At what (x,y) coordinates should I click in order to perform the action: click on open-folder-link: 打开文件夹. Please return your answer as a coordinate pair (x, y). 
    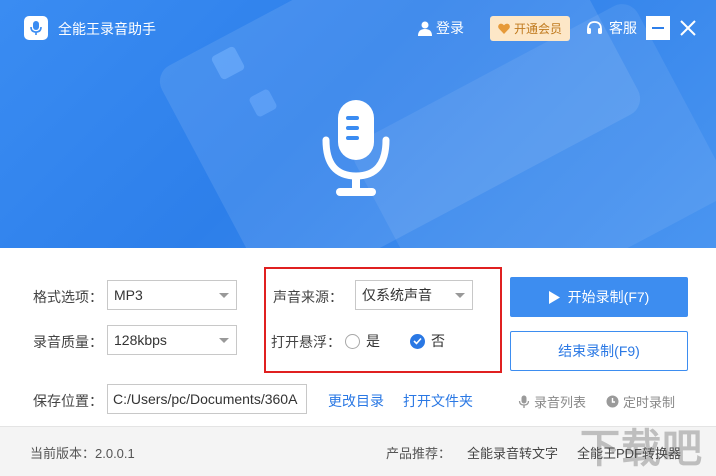
    Looking at the image, I should click on (438, 401).